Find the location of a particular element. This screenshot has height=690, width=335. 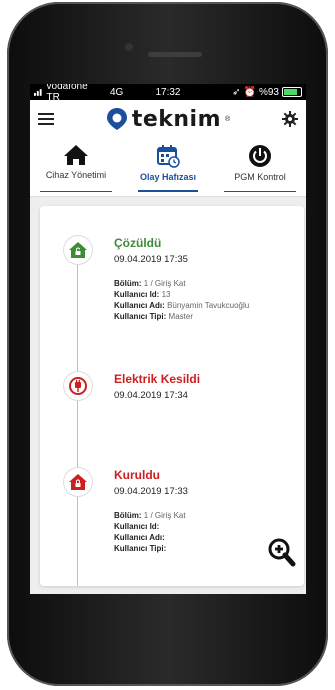

calendar-icon is located at coordinates (168, 156).